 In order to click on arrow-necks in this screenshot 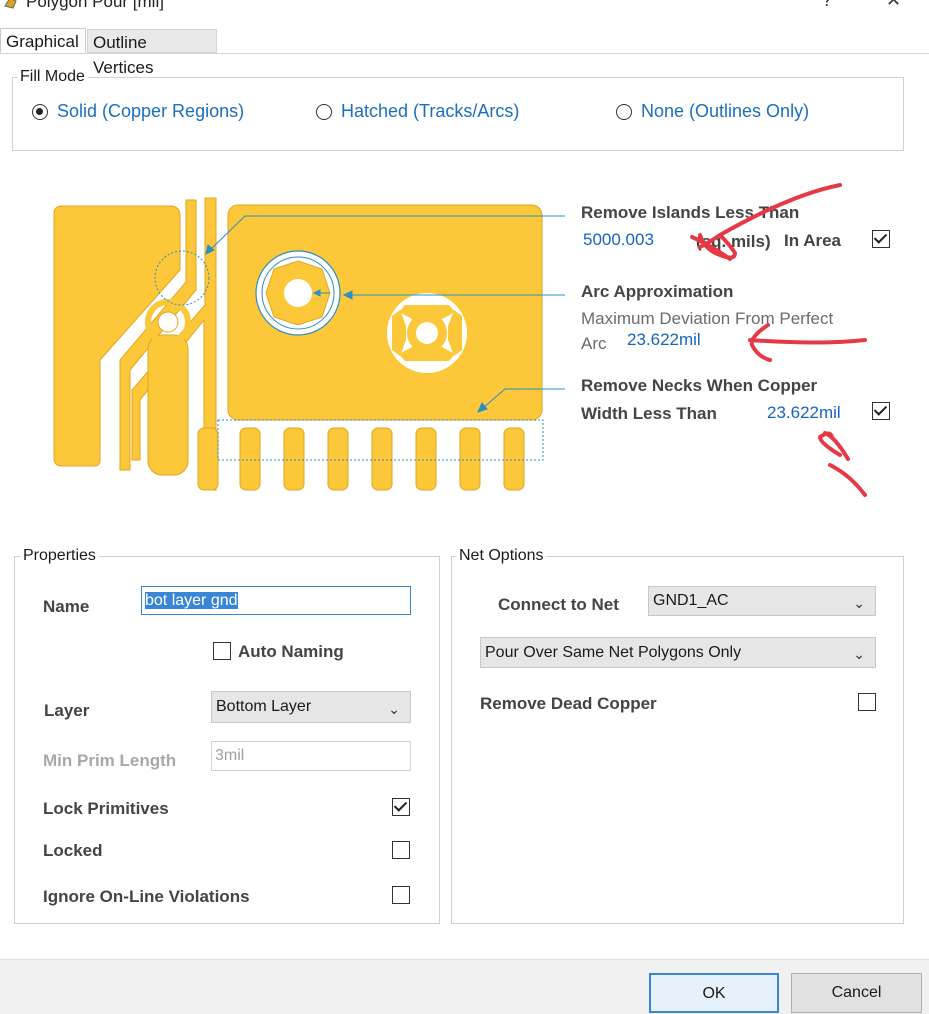, I will do `click(842, 464)`.